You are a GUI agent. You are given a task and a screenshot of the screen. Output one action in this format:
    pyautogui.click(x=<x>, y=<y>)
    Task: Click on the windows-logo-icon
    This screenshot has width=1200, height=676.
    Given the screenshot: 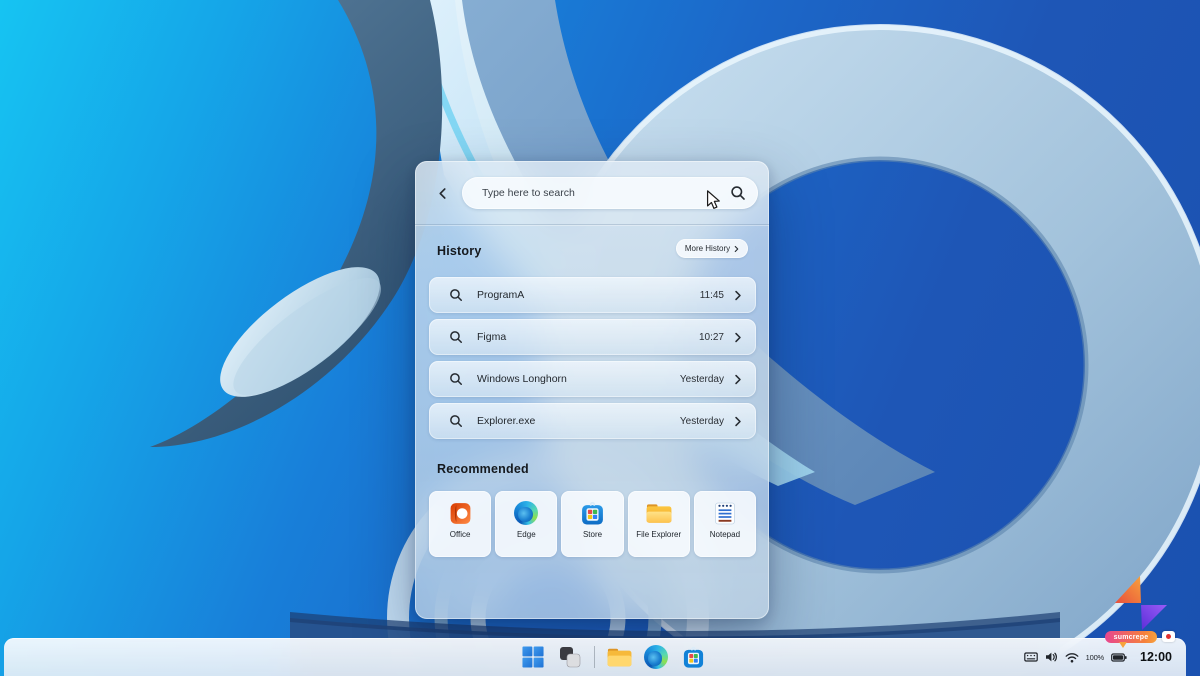 What is the action you would take?
    pyautogui.click(x=533, y=657)
    